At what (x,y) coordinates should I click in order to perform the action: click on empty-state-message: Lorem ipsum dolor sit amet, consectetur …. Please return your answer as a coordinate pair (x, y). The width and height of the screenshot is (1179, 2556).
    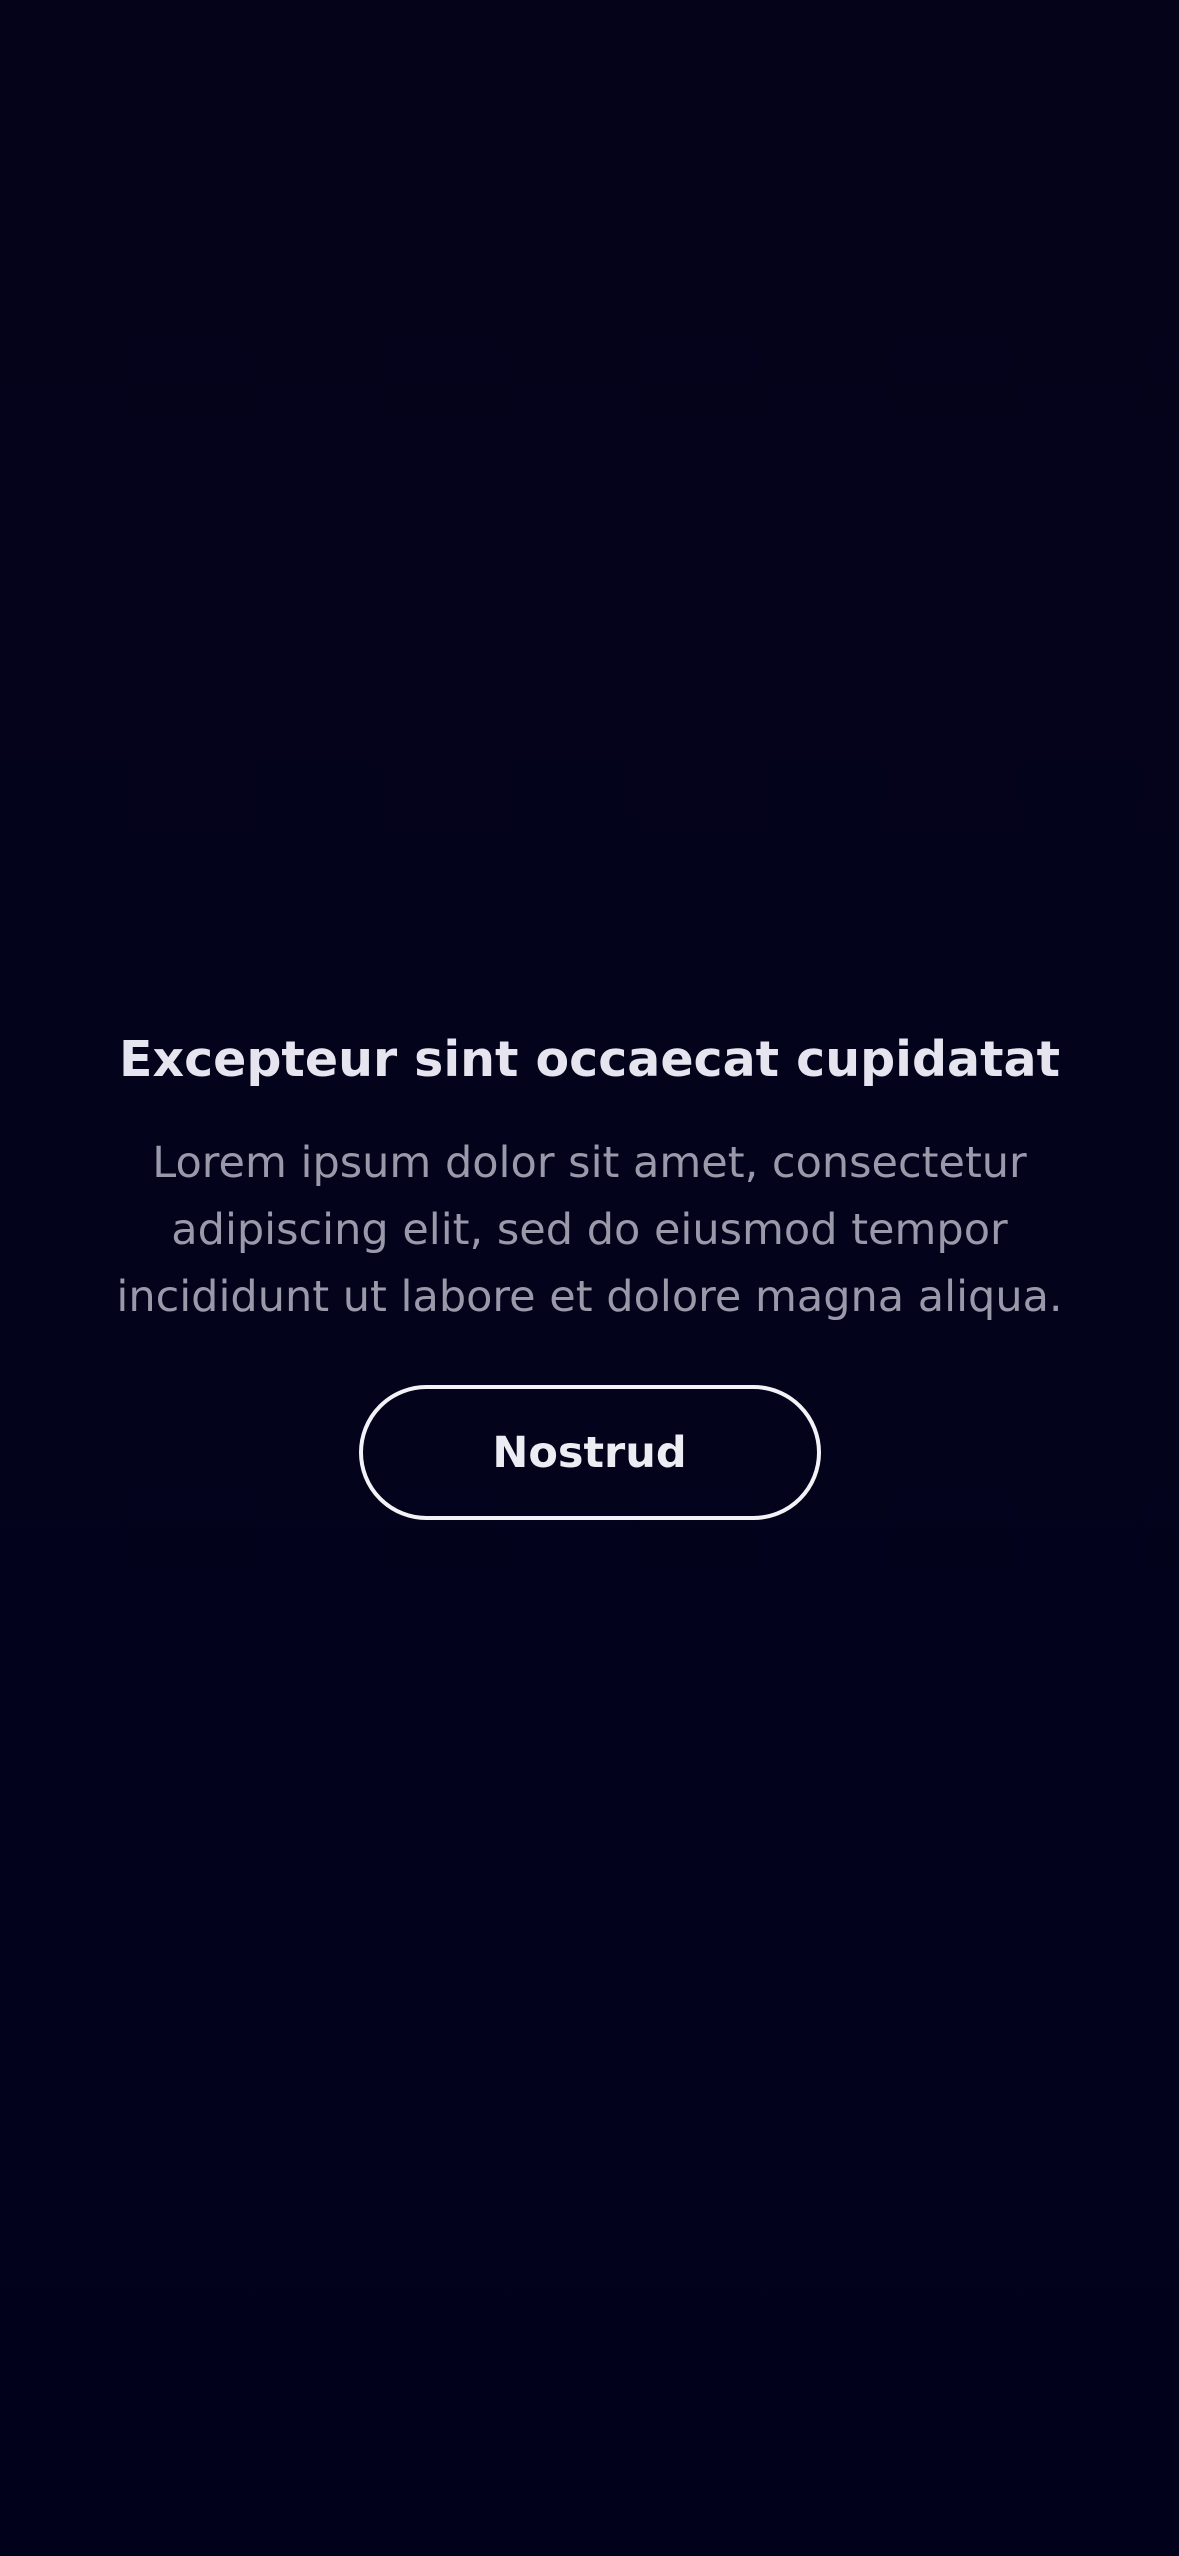
    Looking at the image, I should click on (589, 1230).